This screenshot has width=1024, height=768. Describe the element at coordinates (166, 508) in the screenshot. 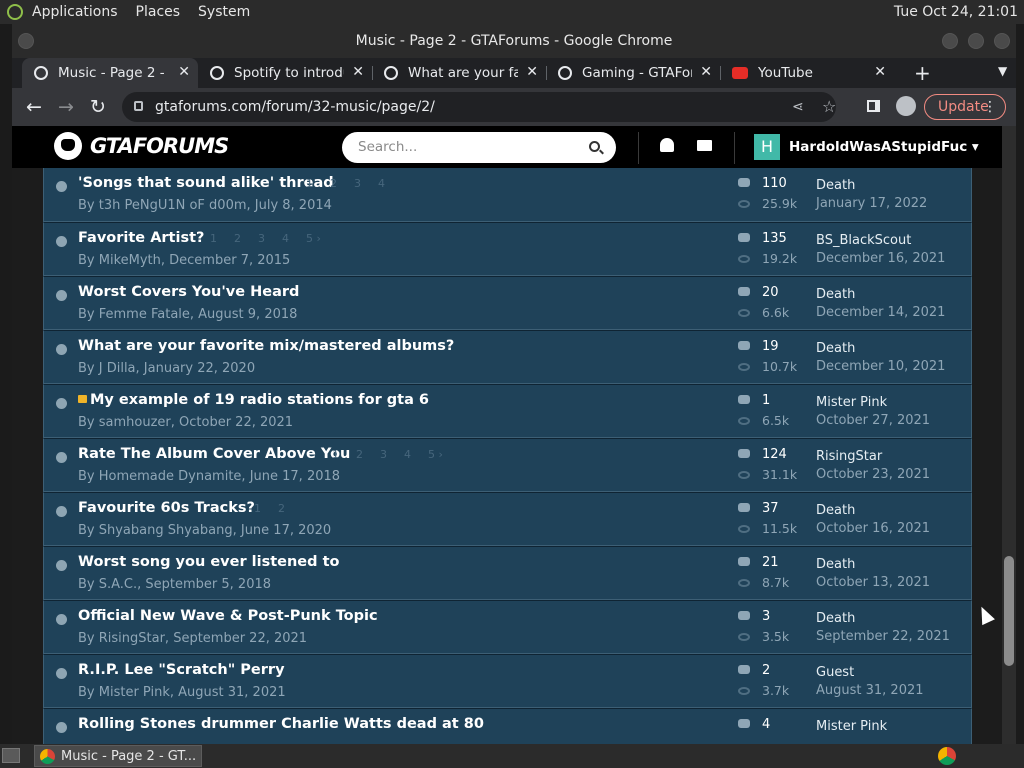

I see `topic-title-link: Favourite 60s Tracks?` at that location.